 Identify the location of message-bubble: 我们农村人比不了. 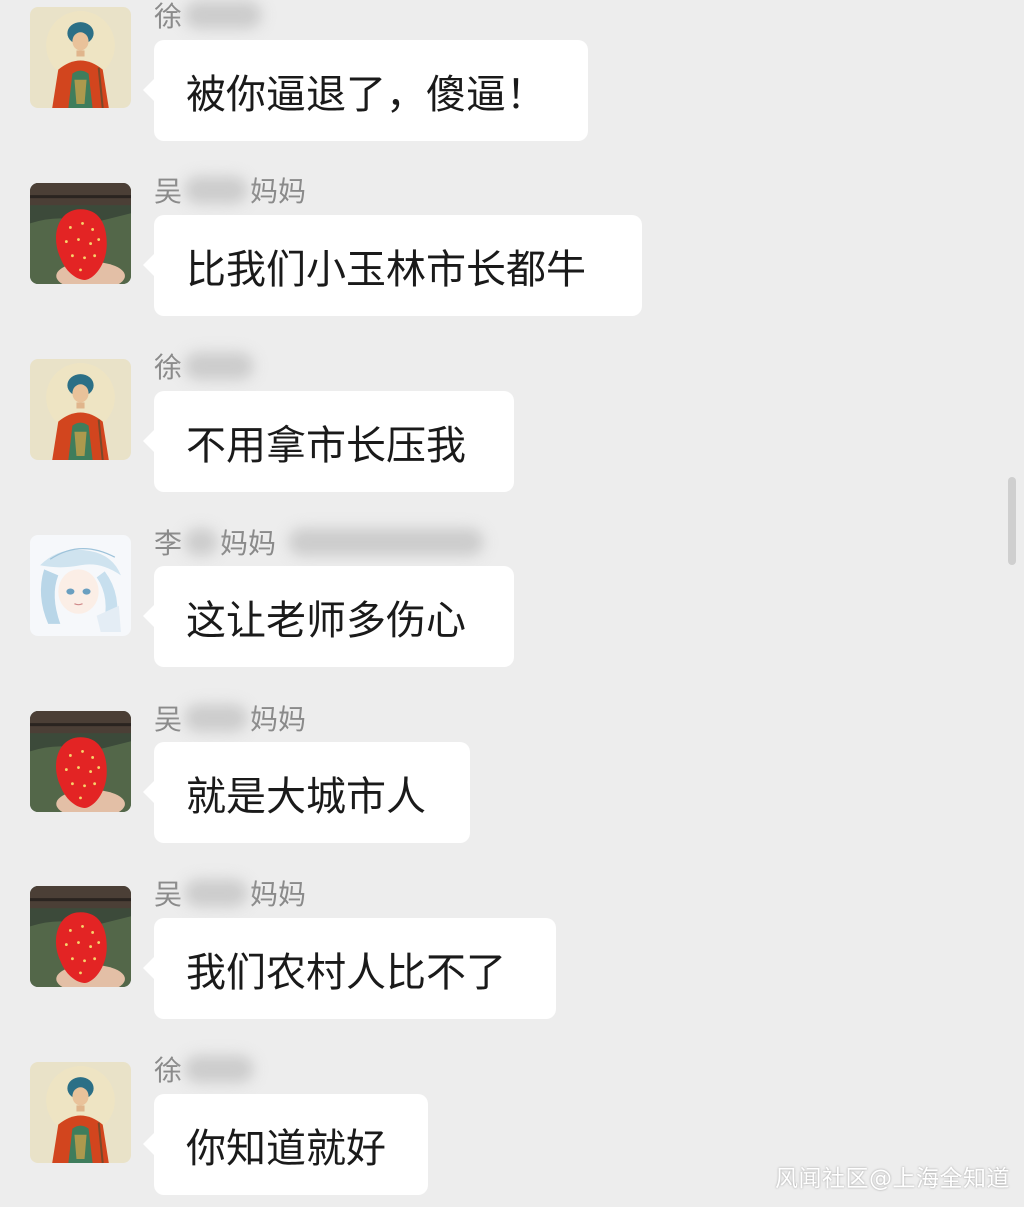
(349, 968).